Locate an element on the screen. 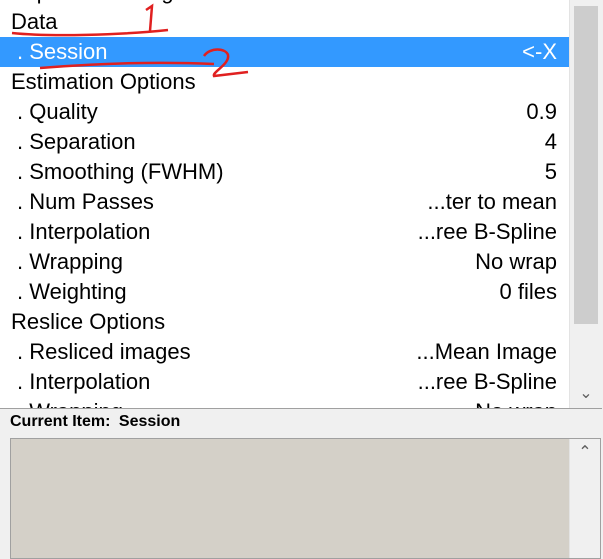 This screenshot has width=603, height=559. list-item-label: . Session is located at coordinates (62, 51).